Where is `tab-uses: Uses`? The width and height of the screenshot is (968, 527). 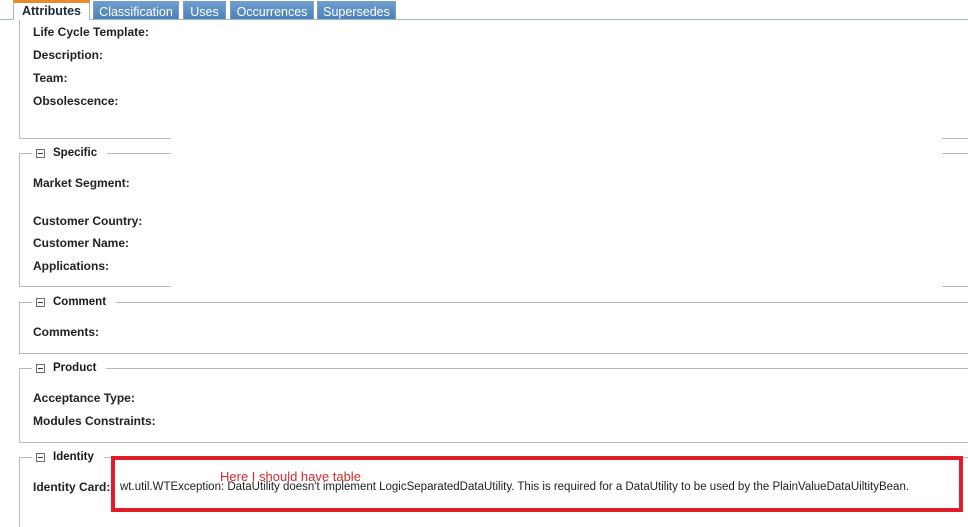
tab-uses: Uses is located at coordinates (204, 10).